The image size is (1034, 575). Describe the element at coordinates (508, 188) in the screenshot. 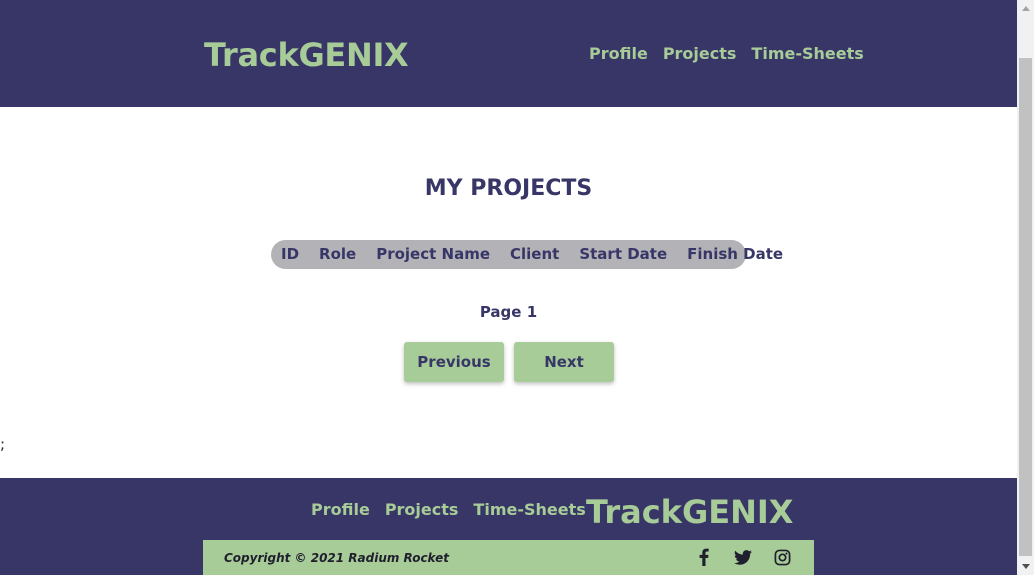

I see `page-title: MY PROJECTS` at that location.